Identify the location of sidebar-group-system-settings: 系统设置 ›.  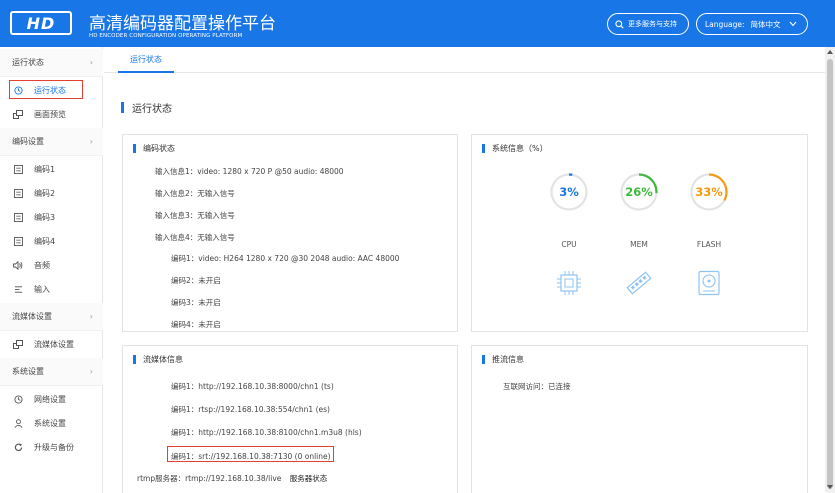
(51, 372).